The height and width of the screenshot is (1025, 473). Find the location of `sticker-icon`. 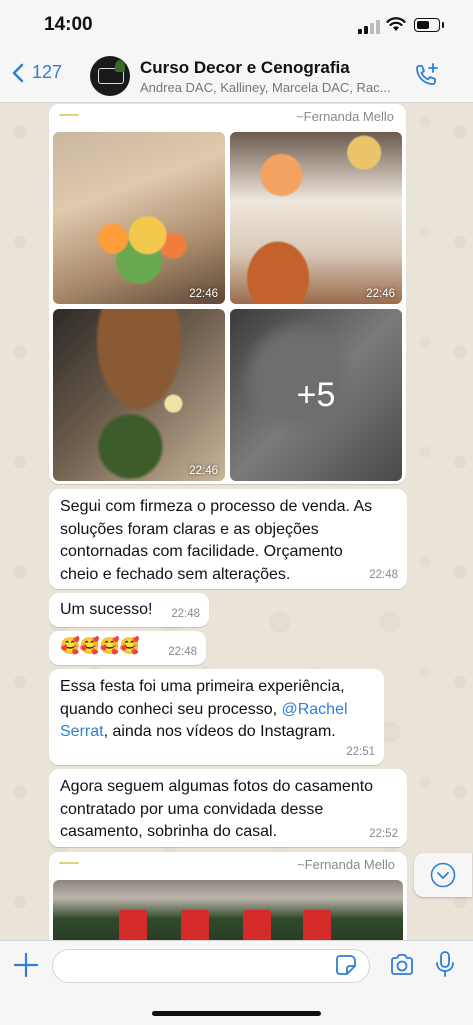

sticker-icon is located at coordinates (346, 965).